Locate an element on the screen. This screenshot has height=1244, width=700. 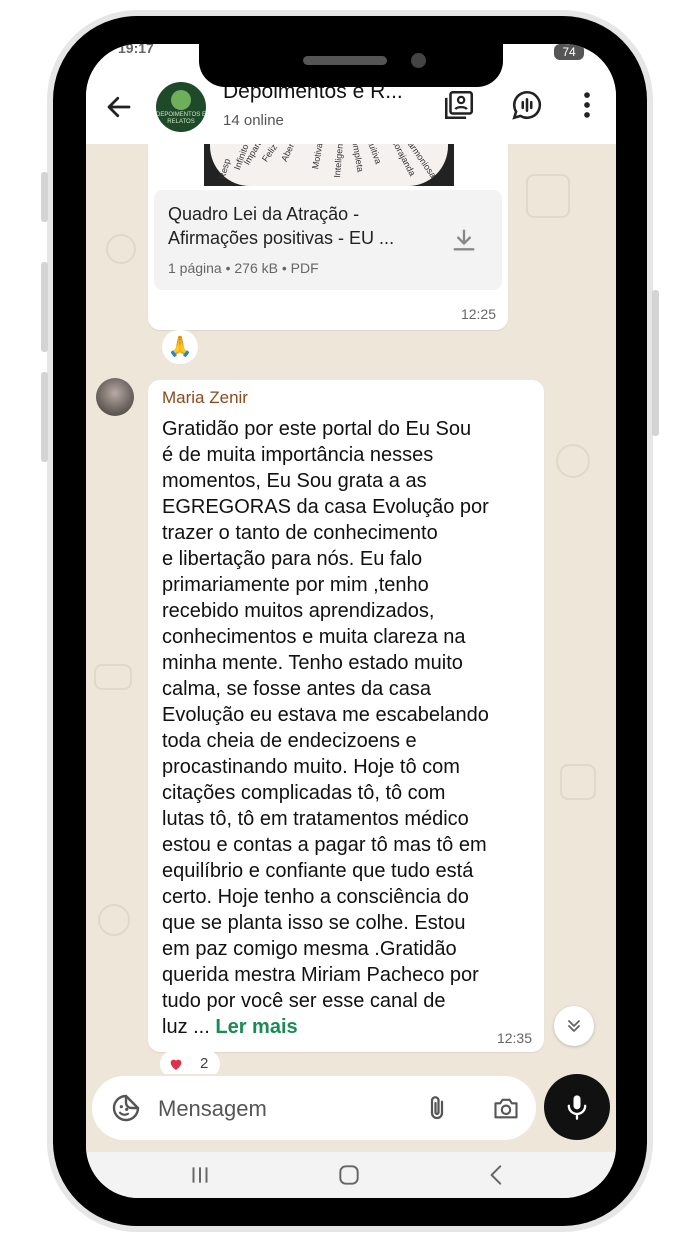
message-line: Gratidão por este portal do Eu Sou is located at coordinates (317, 429).